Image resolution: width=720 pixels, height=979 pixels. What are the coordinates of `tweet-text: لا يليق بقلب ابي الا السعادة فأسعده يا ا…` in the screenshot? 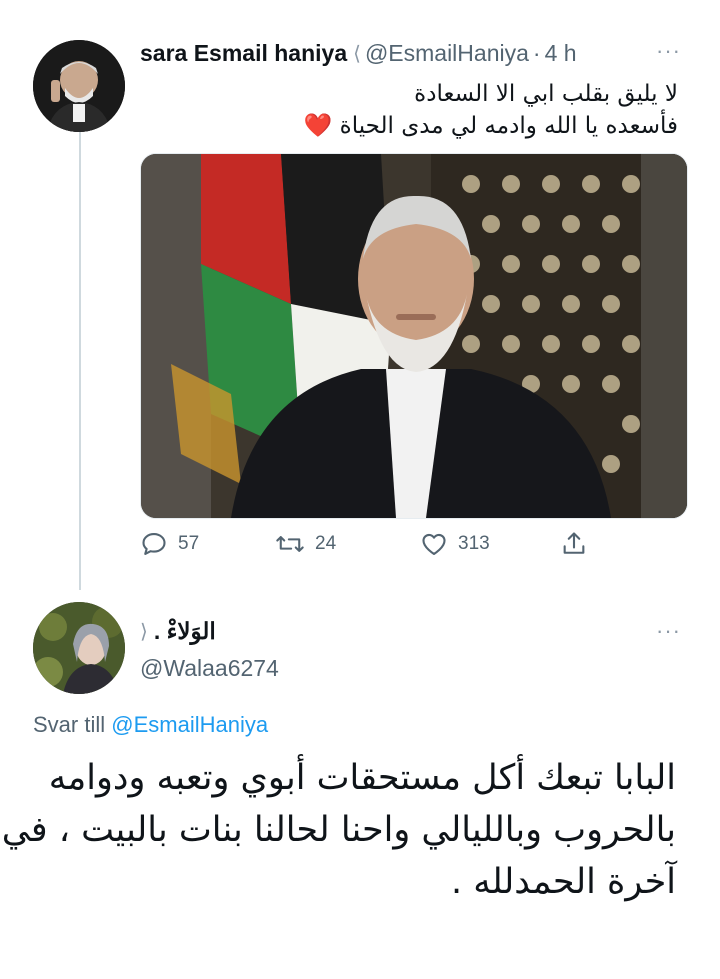 It's located at (491, 110).